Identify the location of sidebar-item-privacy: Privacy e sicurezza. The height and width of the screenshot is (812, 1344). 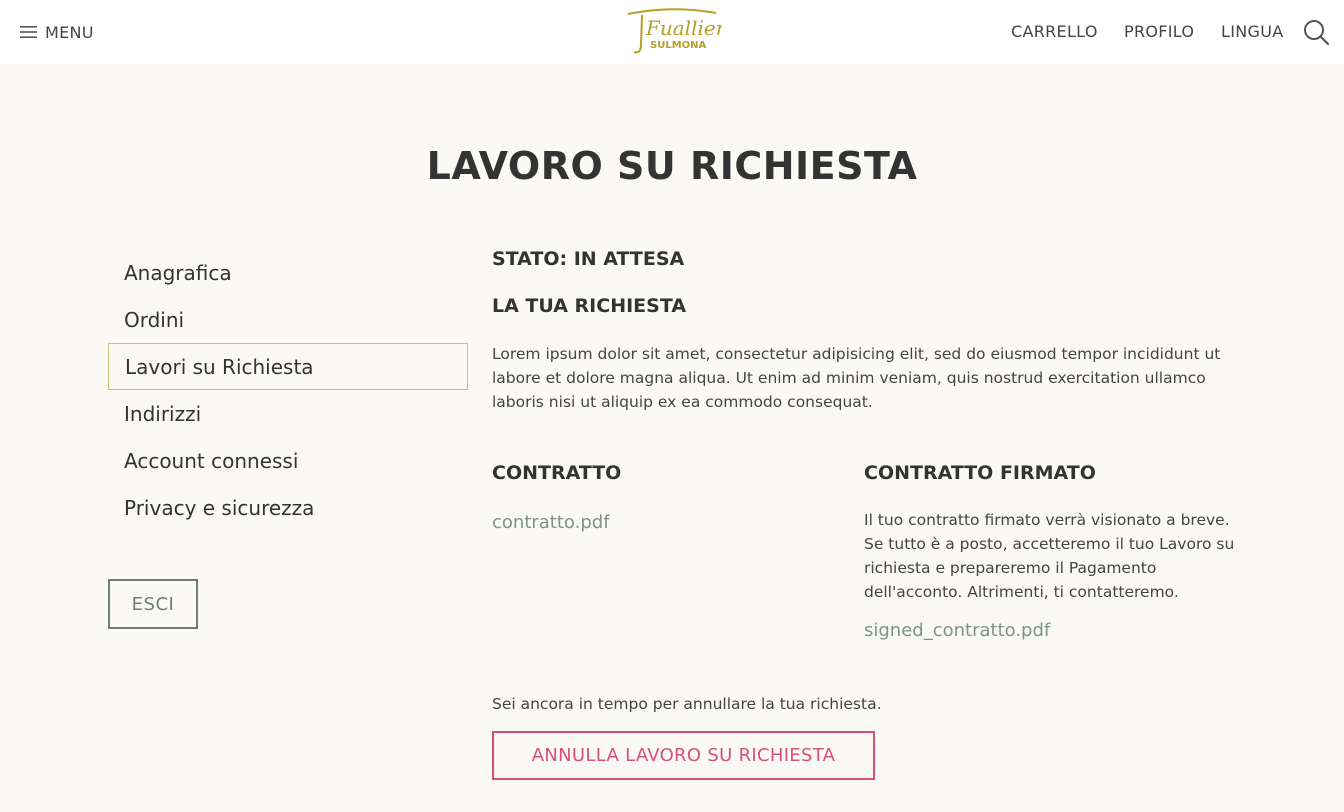
(288, 507).